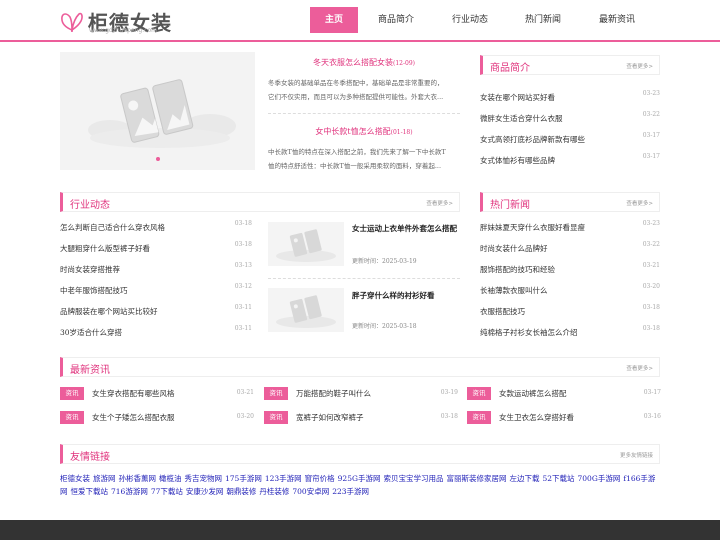 The width and height of the screenshot is (720, 540). Describe the element at coordinates (123, 30) in the screenshot. I see `site-url: www.gdzhuopeng.com` at that location.